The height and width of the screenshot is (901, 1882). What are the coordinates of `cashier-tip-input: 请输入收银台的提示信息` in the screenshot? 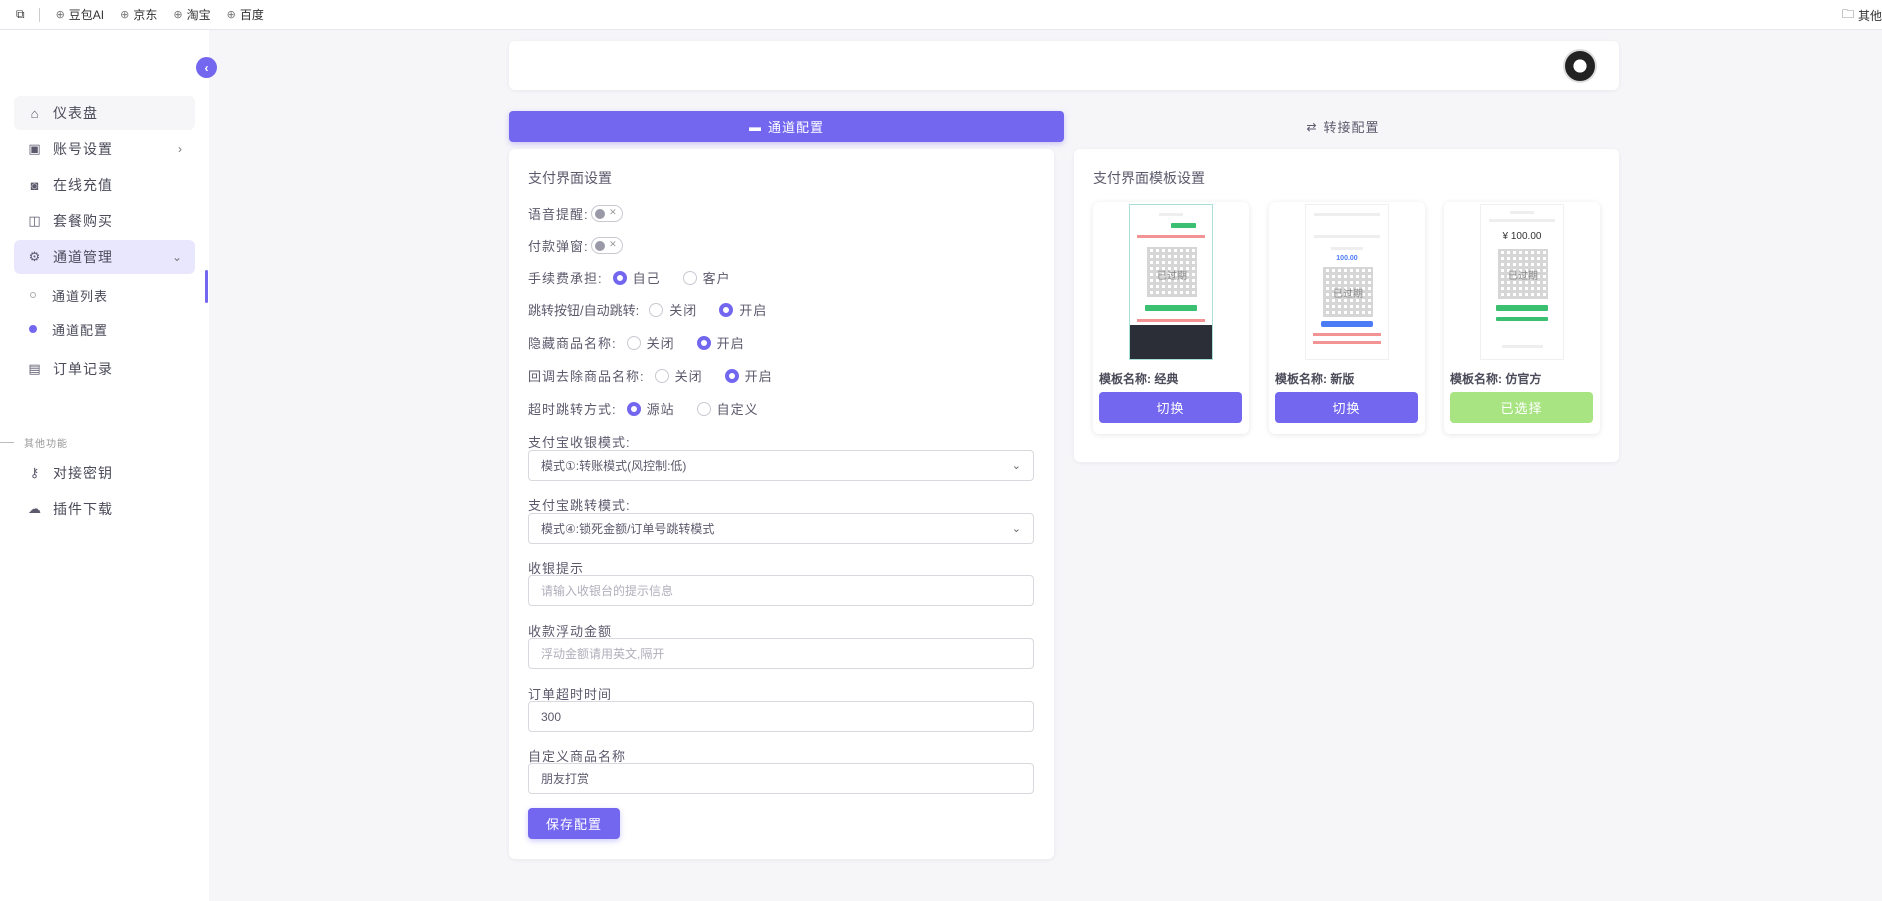 It's located at (781, 590).